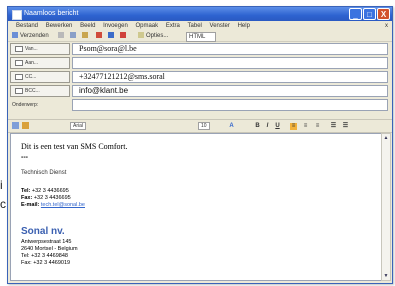 The height and width of the screenshot is (286, 395). Describe the element at coordinates (44, 256) in the screenshot. I see `company-tel: Tel: +32 3 4469848` at that location.